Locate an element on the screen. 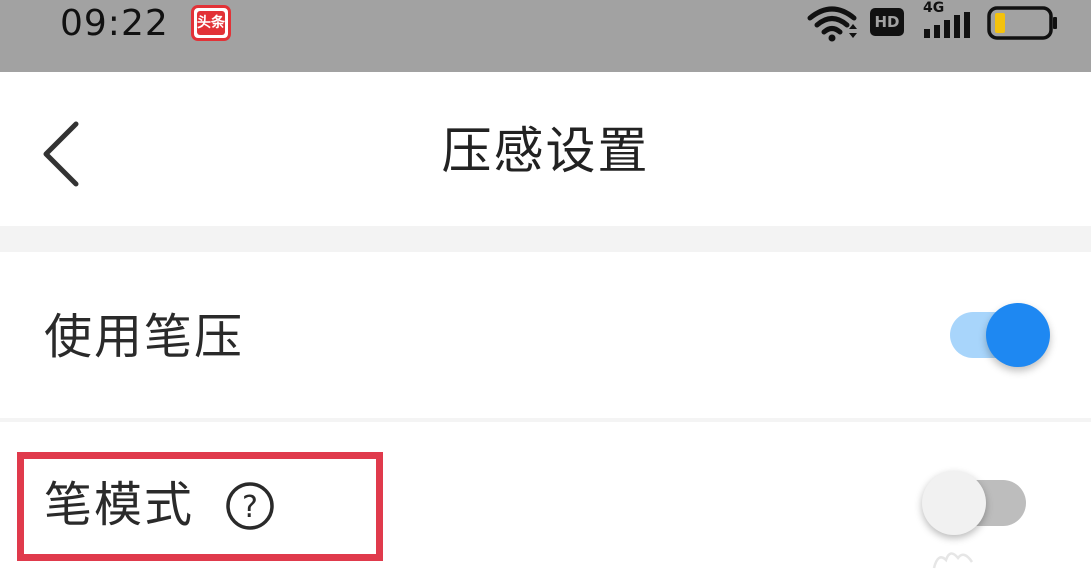  page-title: 压感设置 is located at coordinates (545, 151).